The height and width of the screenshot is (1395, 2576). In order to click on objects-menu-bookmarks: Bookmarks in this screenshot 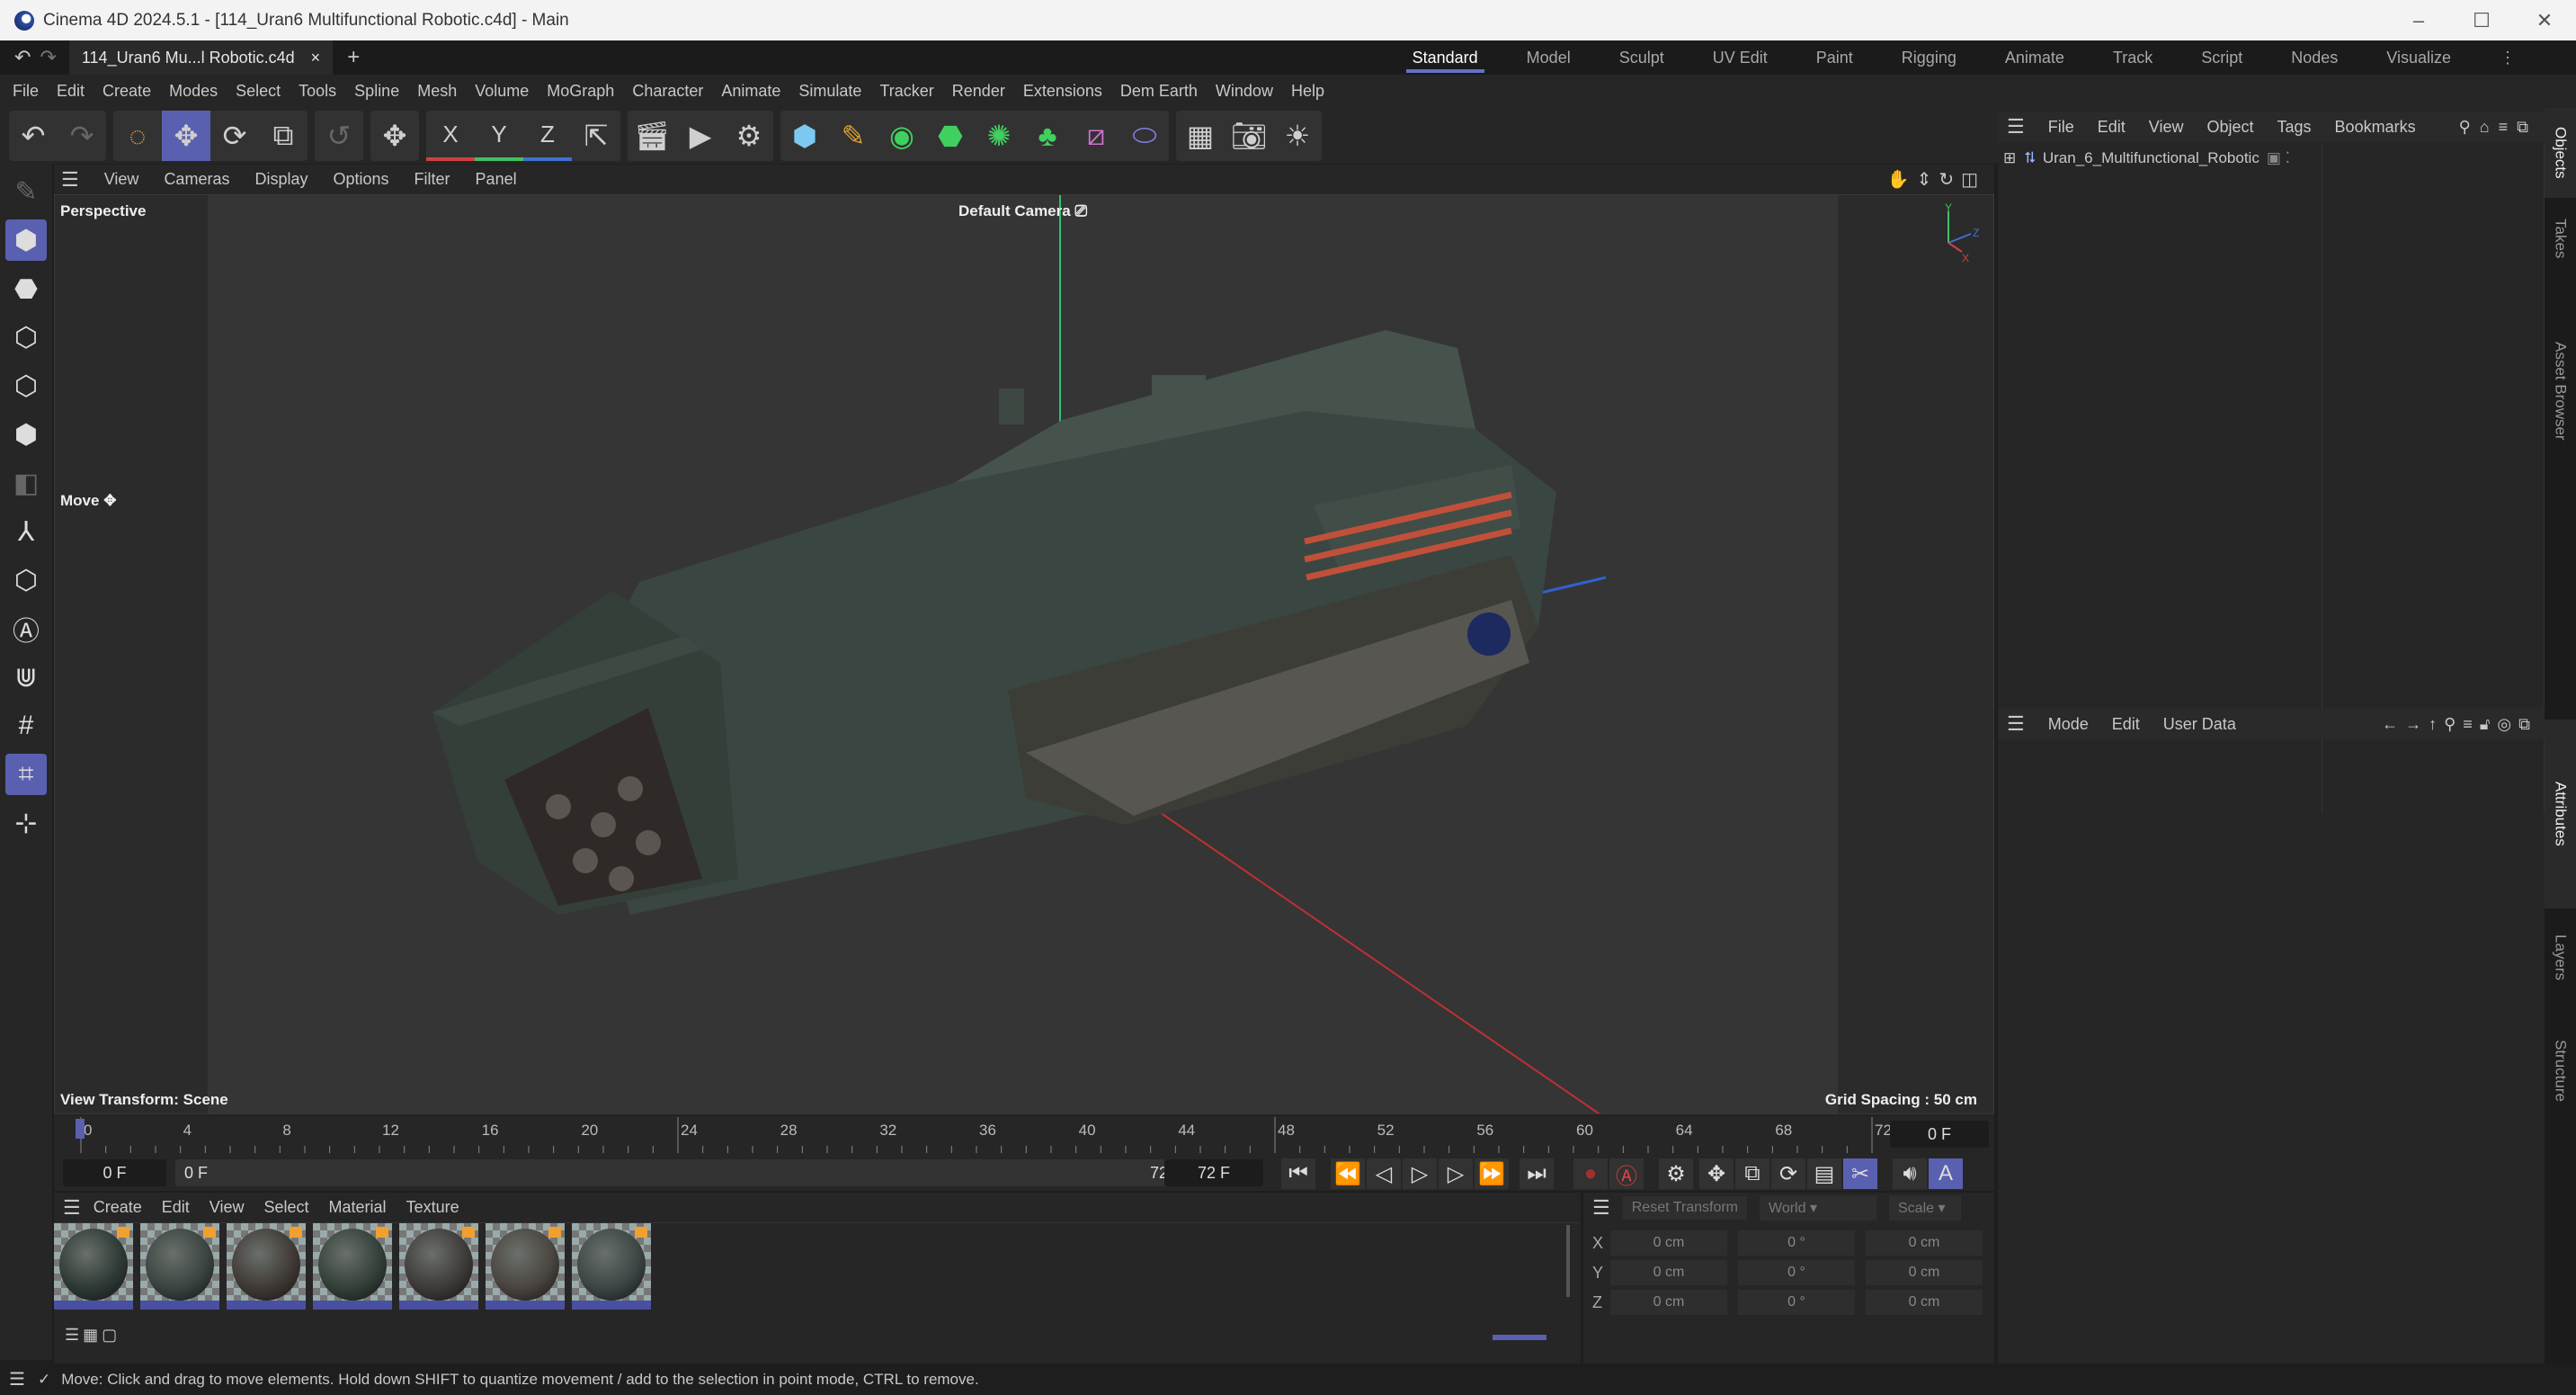, I will do `click(2376, 127)`.